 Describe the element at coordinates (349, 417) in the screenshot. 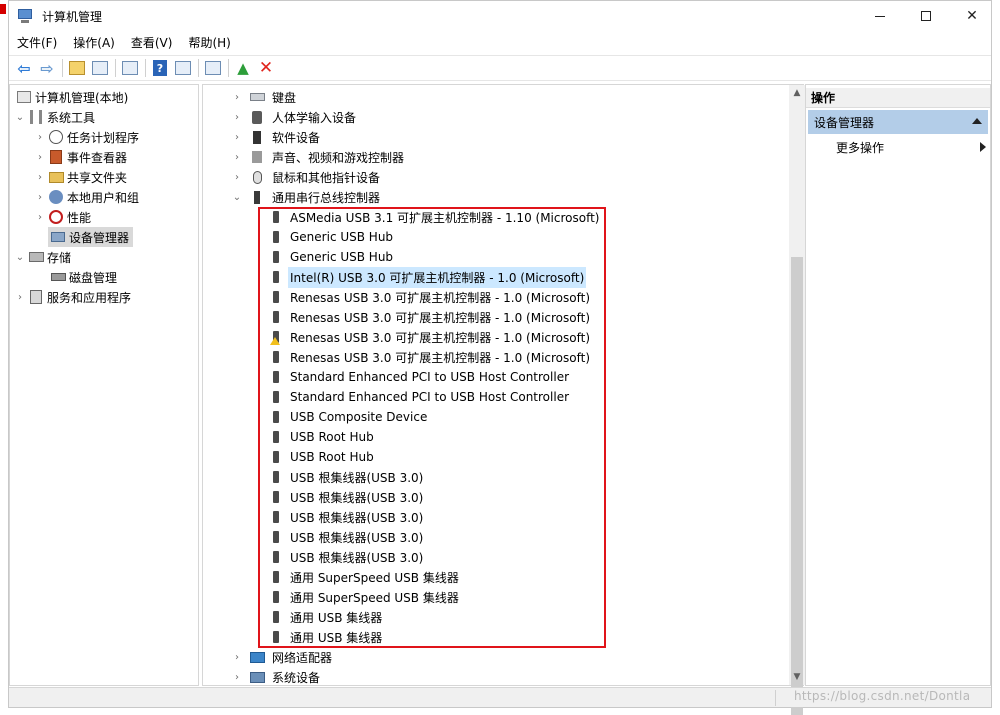

I see `usb-device-item: USB Composite Device` at that location.